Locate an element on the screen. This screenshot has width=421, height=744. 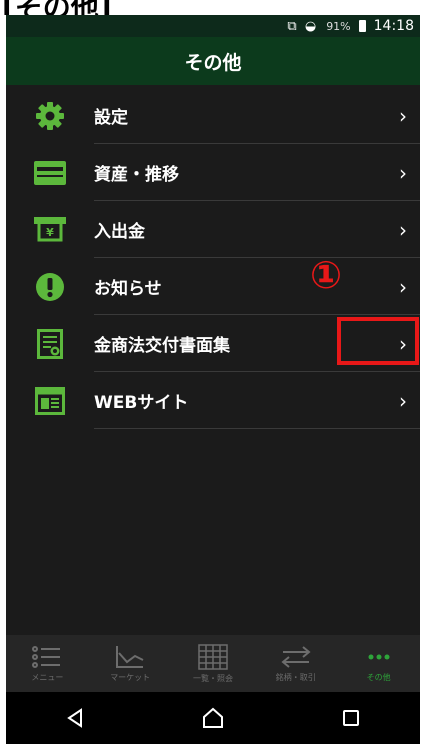
system-navigation-bar is located at coordinates (213, 718).